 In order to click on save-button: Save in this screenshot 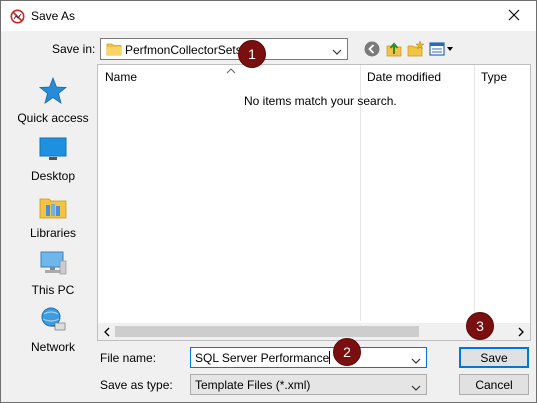, I will do `click(494, 357)`.